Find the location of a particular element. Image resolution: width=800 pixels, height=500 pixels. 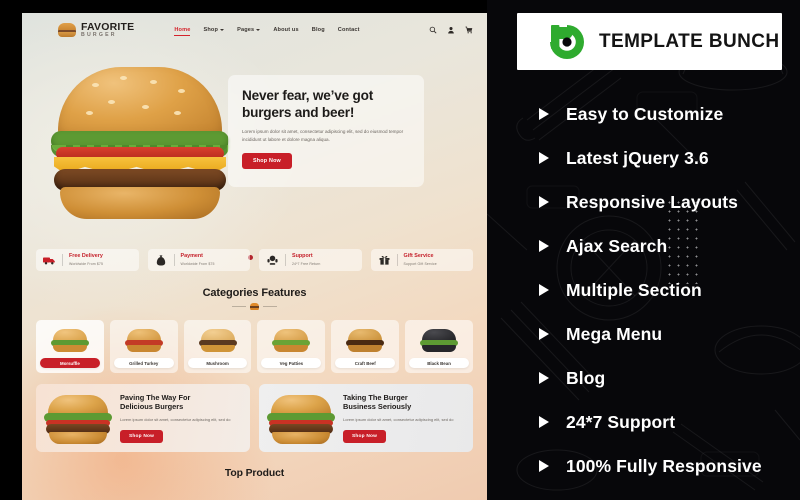

panel-feature-label: Blog is located at coordinates (586, 377).